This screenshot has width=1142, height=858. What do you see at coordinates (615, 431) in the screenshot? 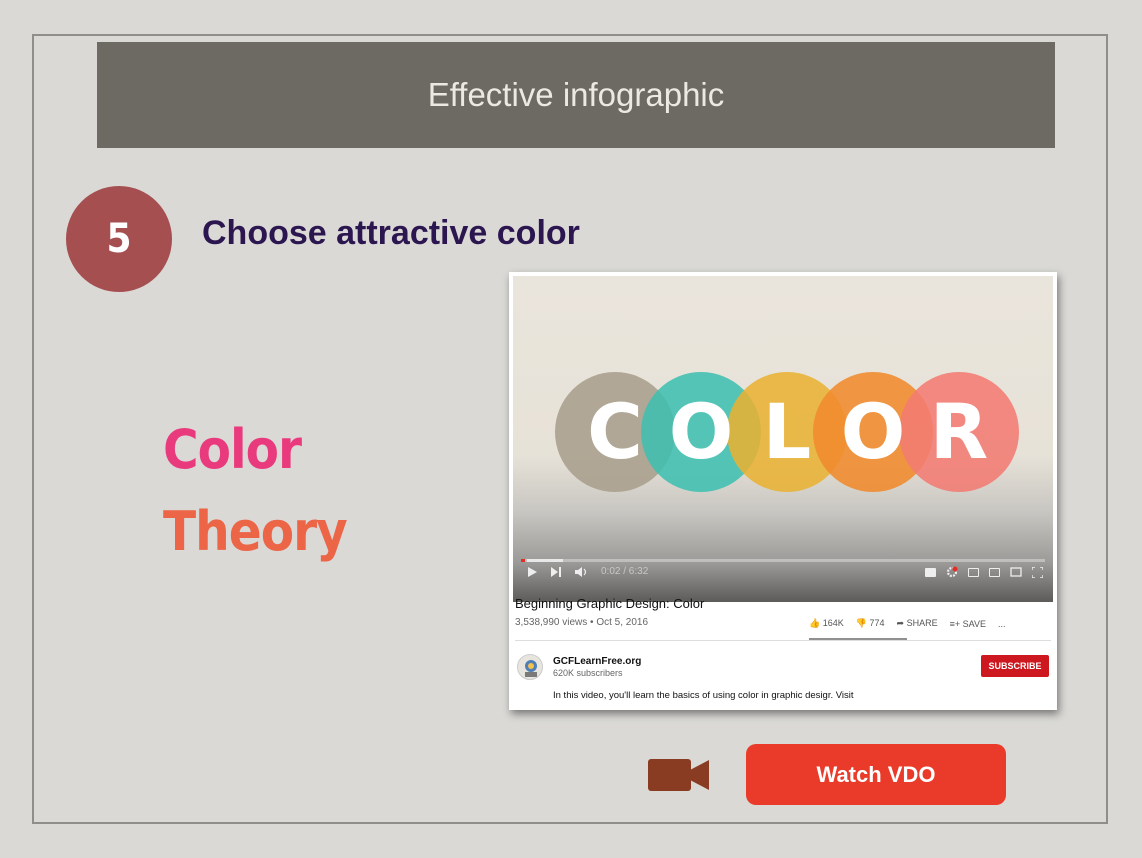
I see `logo-letter: C` at bounding box center [615, 431].